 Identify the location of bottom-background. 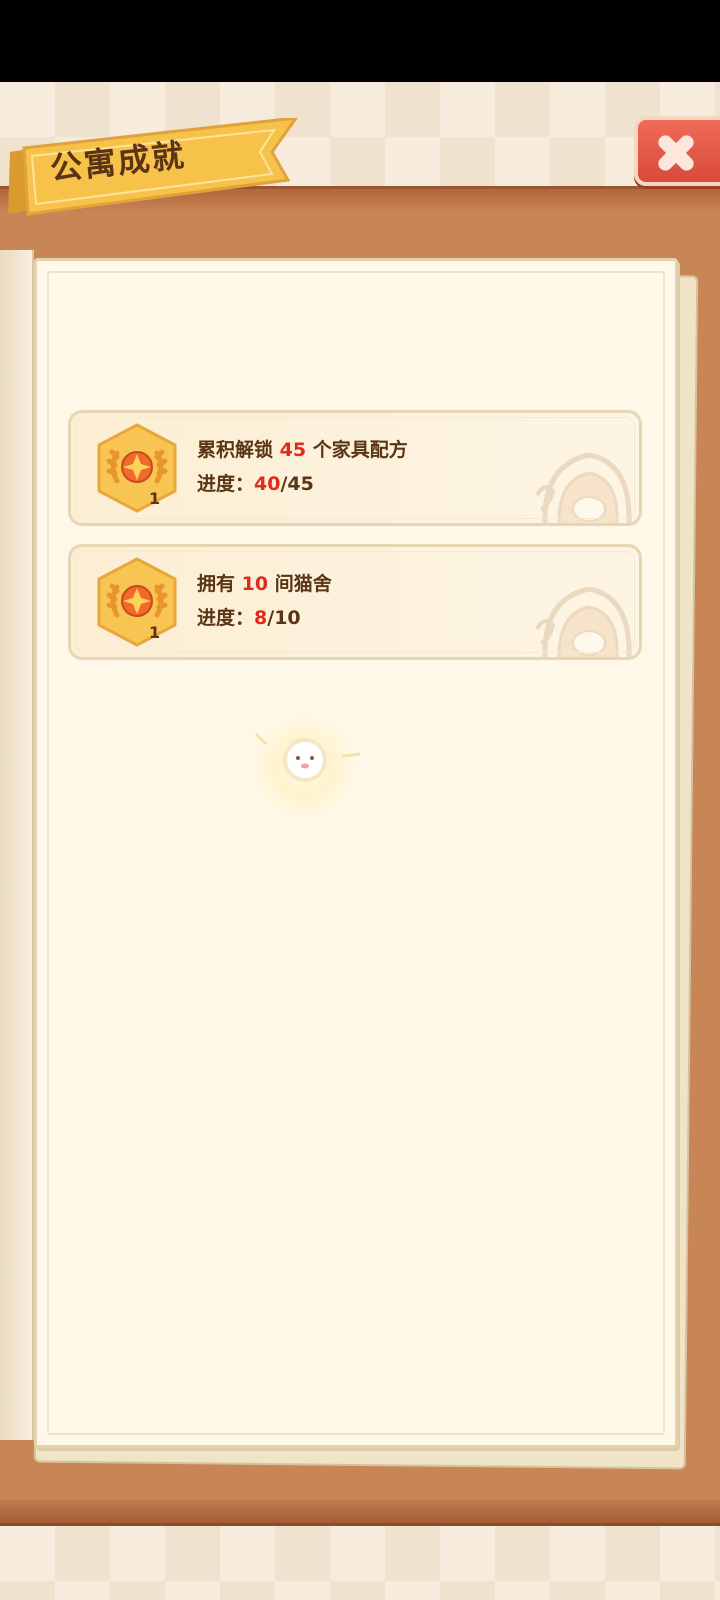
(360, 1563).